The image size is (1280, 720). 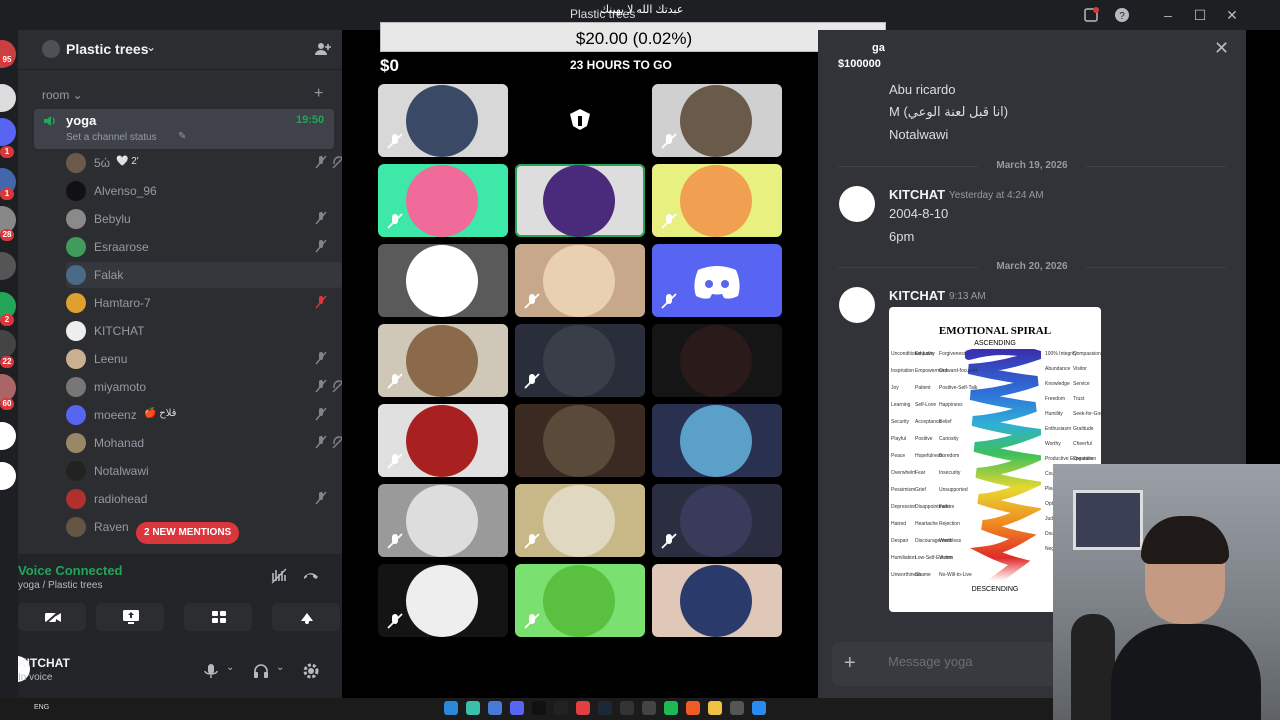 What do you see at coordinates (605, 708) in the screenshot?
I see `steam-icon` at bounding box center [605, 708].